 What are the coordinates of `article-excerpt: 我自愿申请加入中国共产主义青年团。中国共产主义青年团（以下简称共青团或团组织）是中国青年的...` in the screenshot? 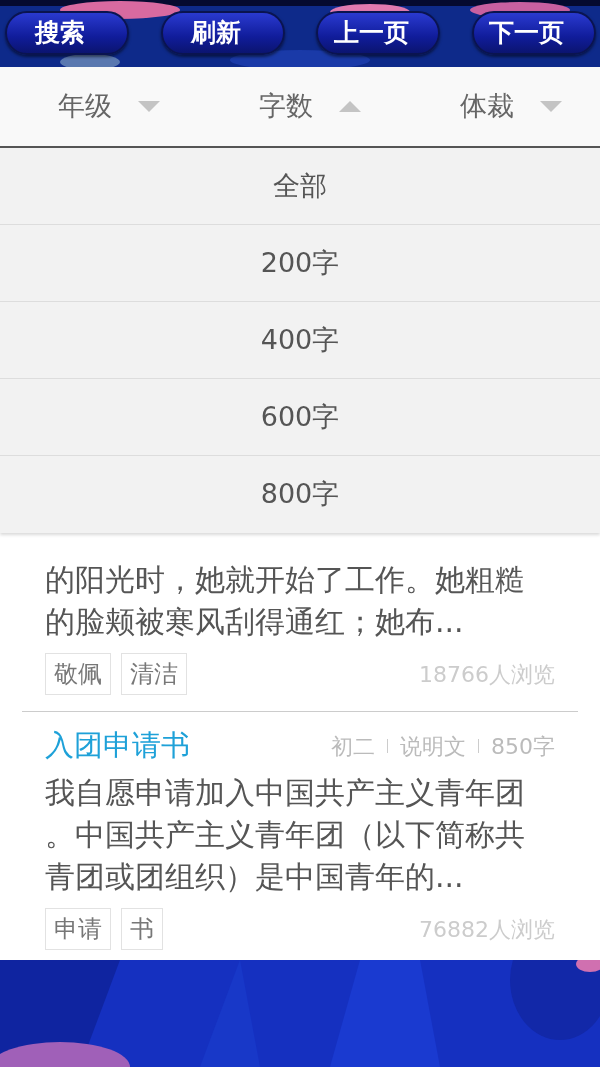 It's located at (285, 835).